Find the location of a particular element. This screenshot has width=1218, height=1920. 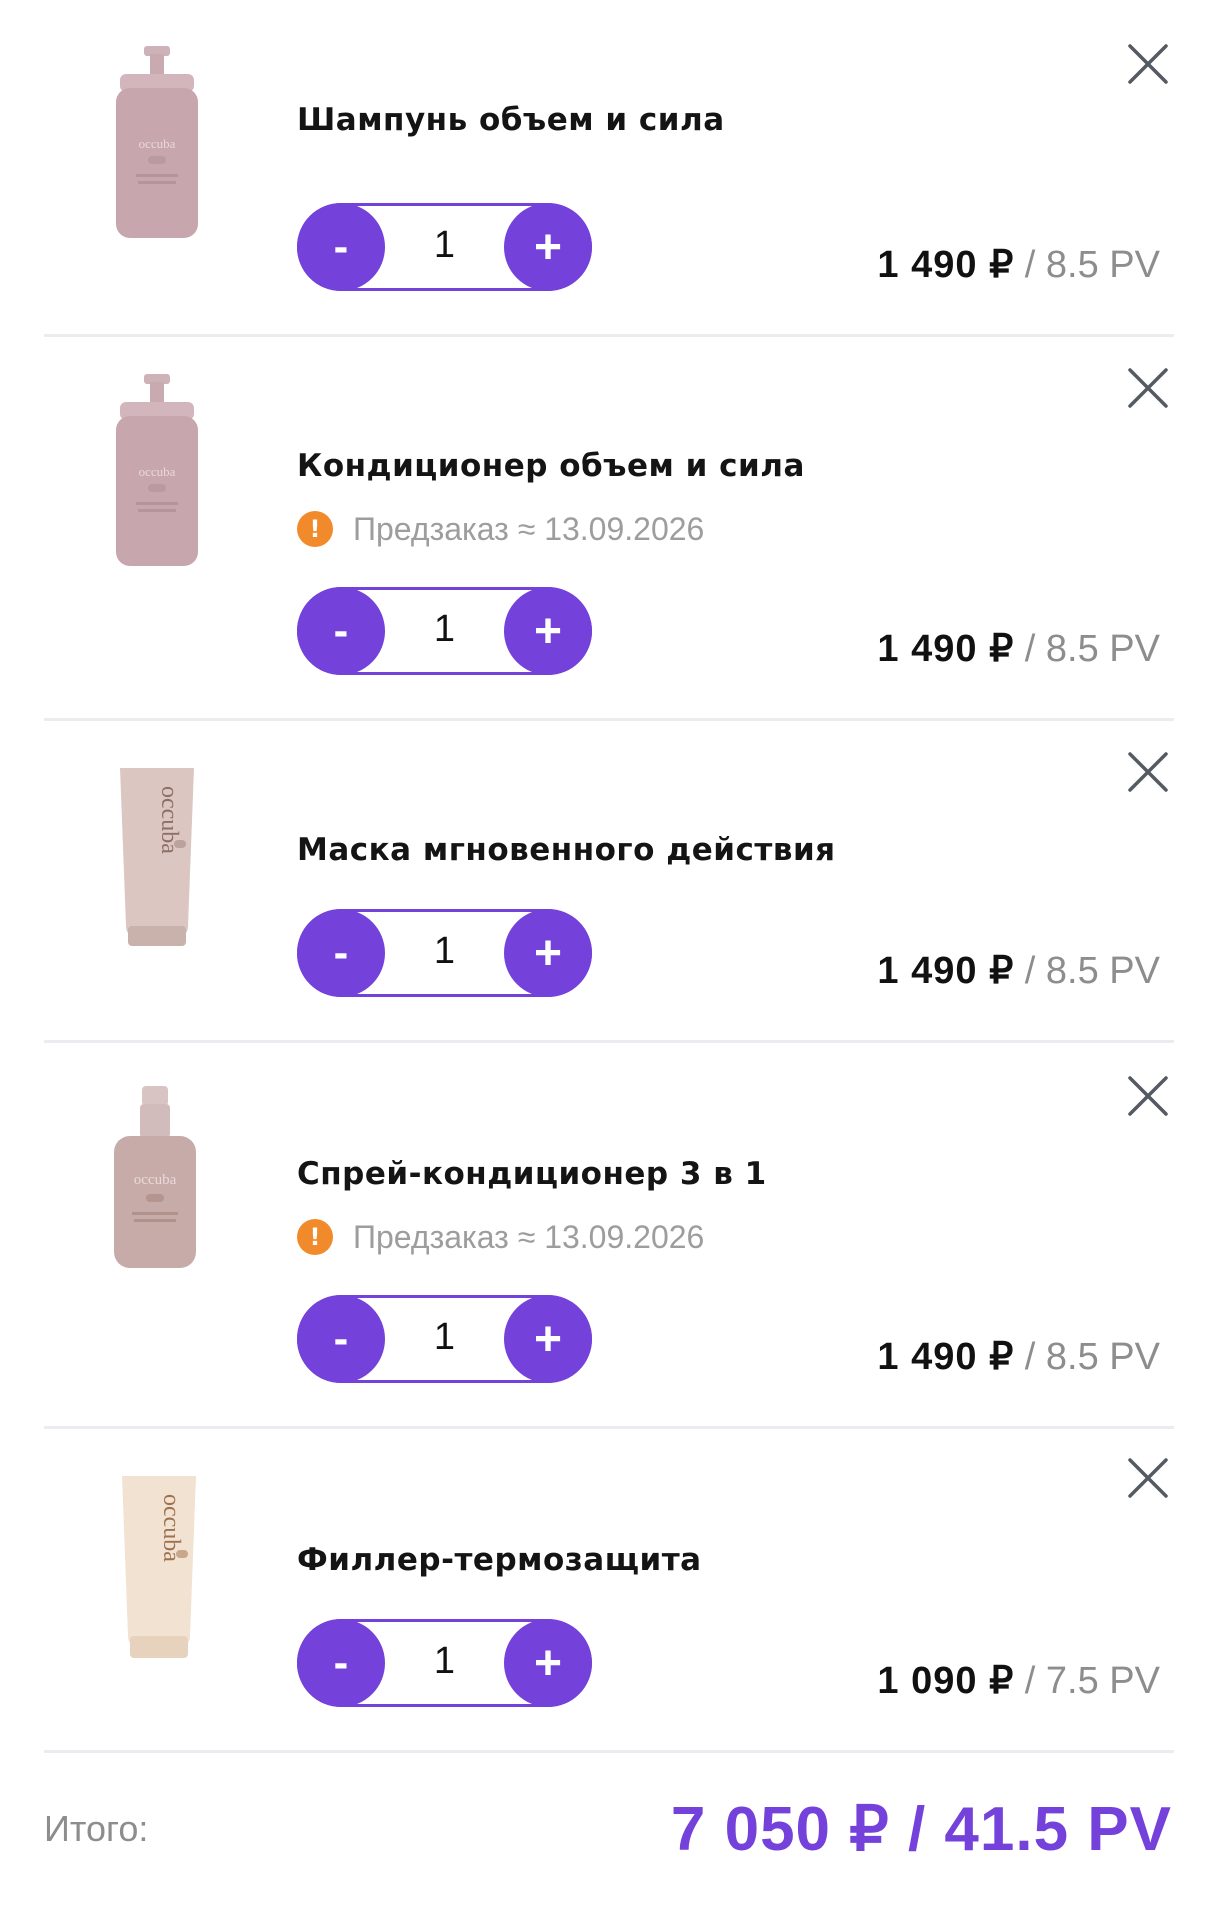

item-price: 1 090 ₽ / 7.5 PV is located at coordinates (1018, 1680).